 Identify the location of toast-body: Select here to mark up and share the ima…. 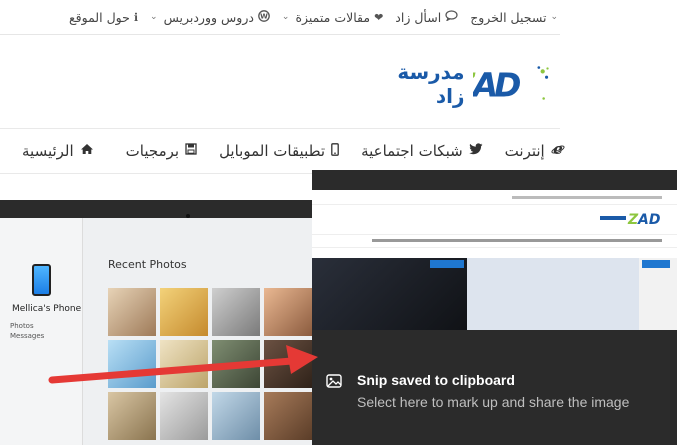
(493, 402).